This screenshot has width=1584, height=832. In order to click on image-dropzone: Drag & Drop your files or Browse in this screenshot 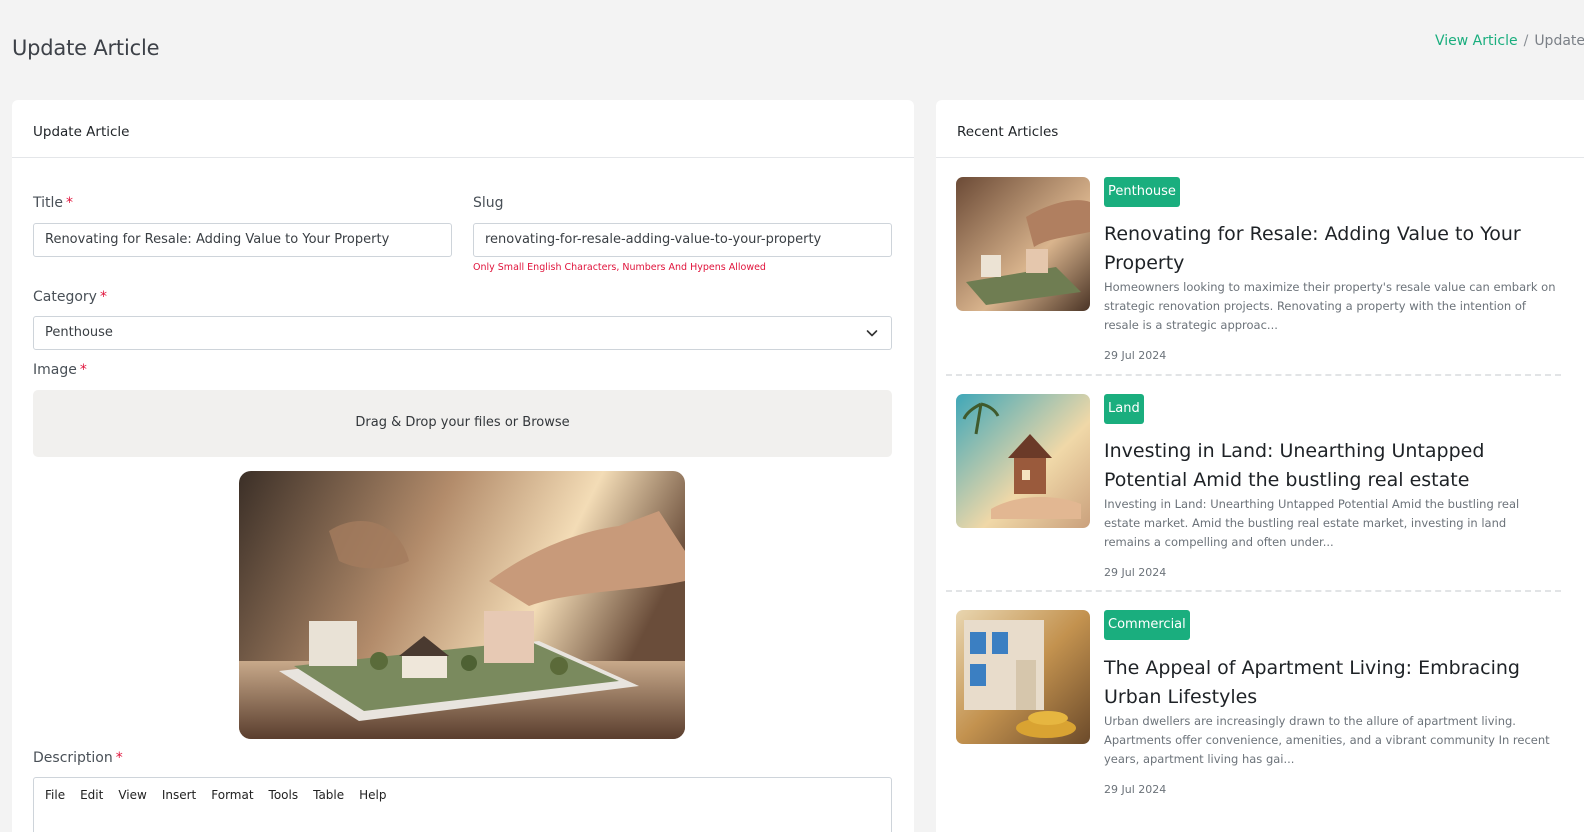, I will do `click(462, 423)`.